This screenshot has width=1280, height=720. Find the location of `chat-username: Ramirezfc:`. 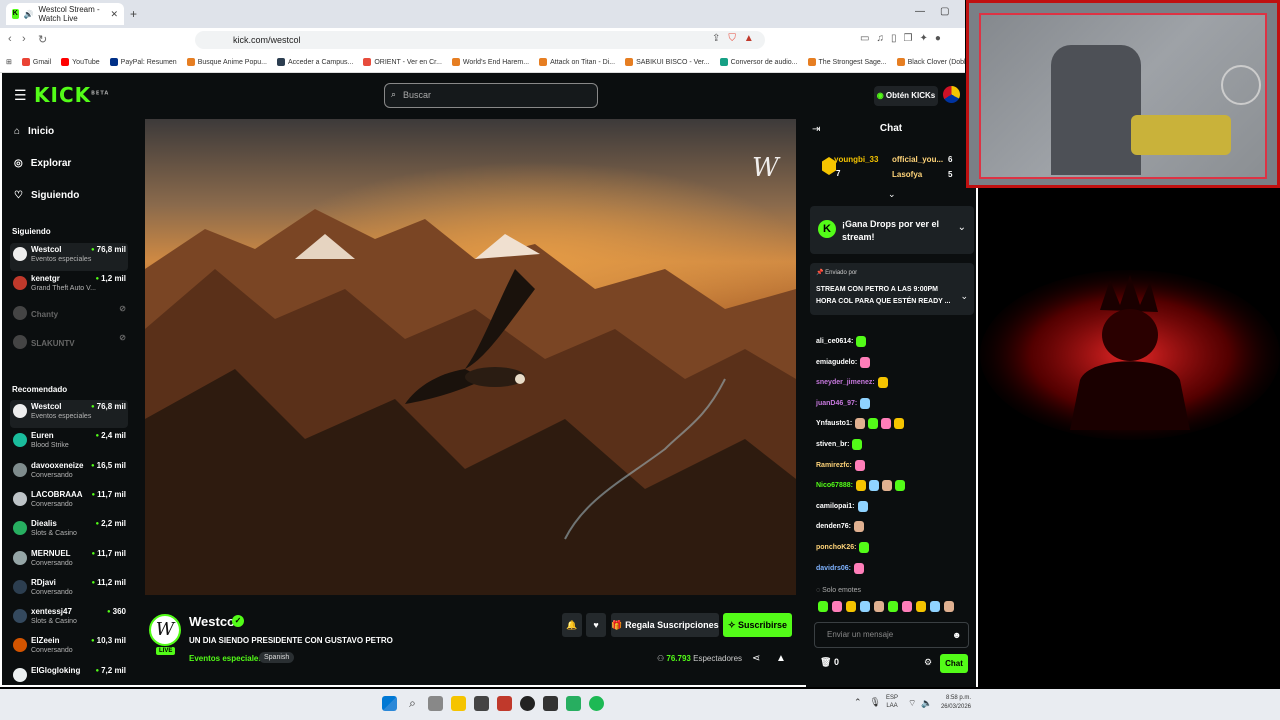

chat-username: Ramirezfc: is located at coordinates (834, 465).